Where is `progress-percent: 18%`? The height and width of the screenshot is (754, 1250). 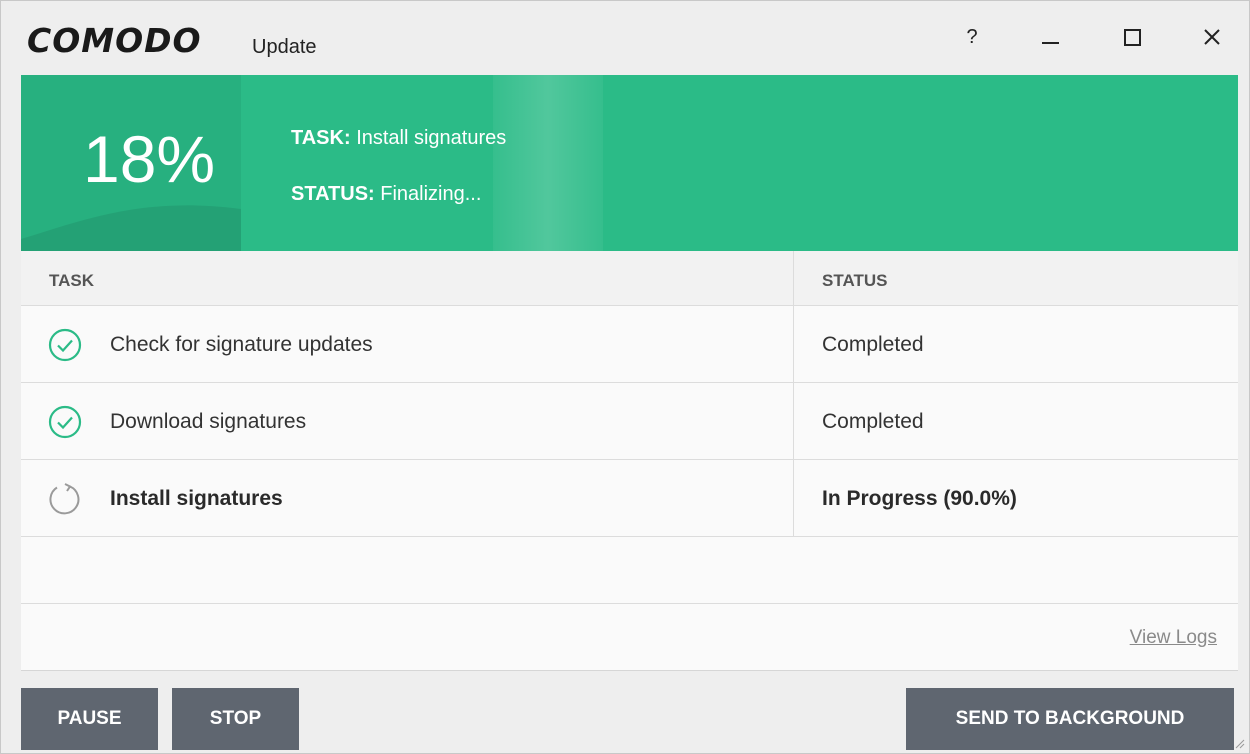
progress-percent: 18% is located at coordinates (149, 159).